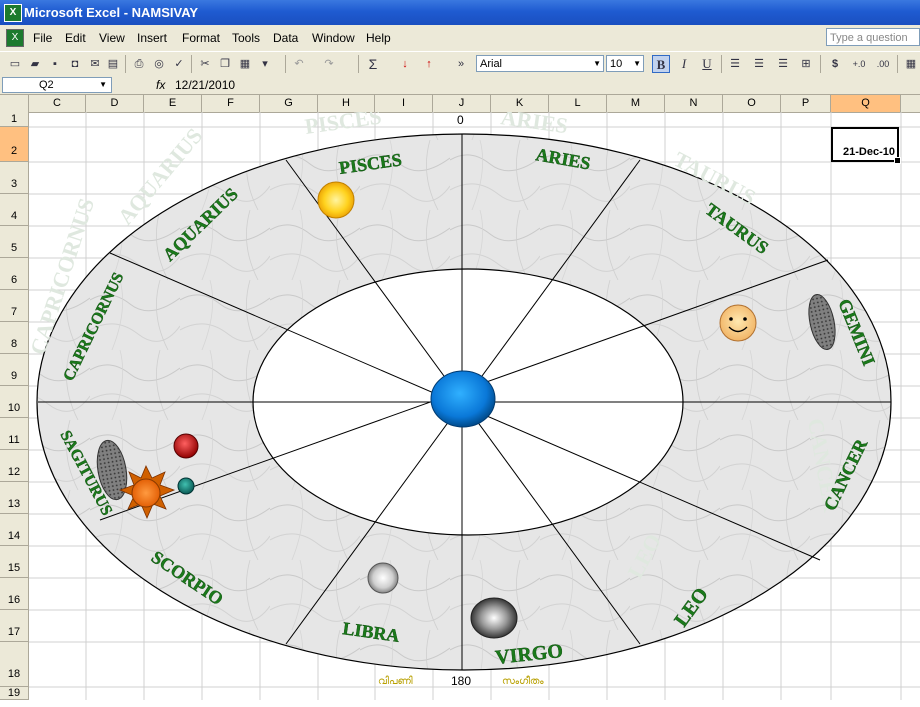 The width and height of the screenshot is (920, 707). I want to click on cell-i18: വിപണി, so click(395, 681).